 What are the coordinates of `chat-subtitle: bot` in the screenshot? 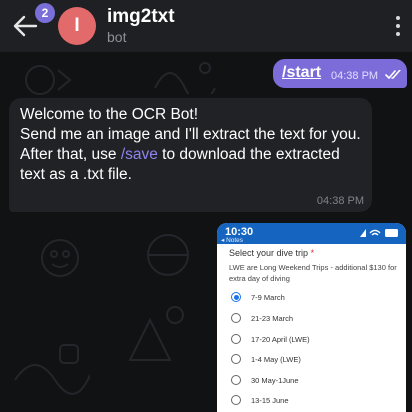 It's located at (117, 37).